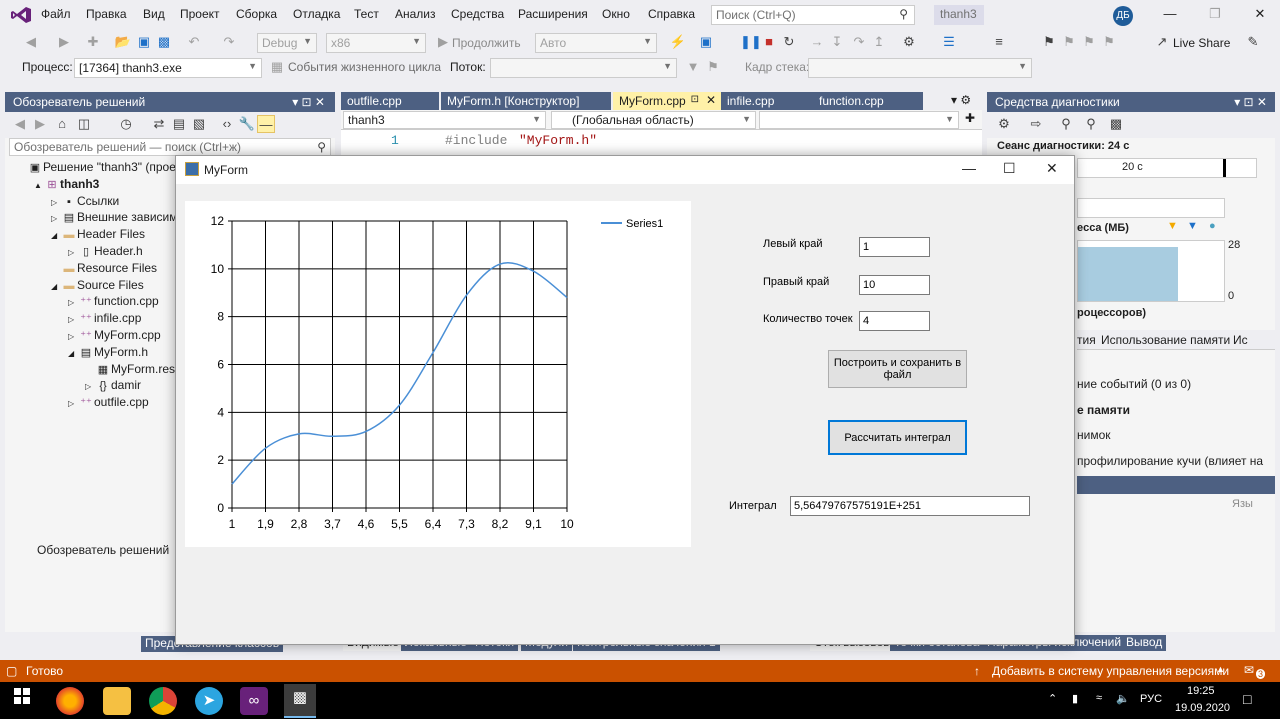  I want to click on menu-test: Тест, so click(366, 14).